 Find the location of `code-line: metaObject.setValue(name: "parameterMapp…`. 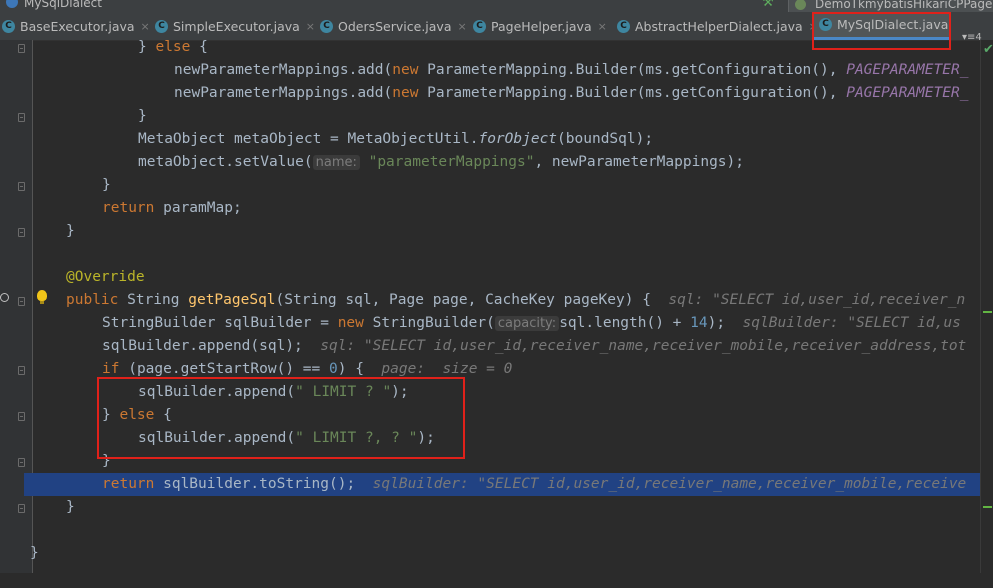

code-line: metaObject.setValue(name: "parameterMapp… is located at coordinates (496, 162).